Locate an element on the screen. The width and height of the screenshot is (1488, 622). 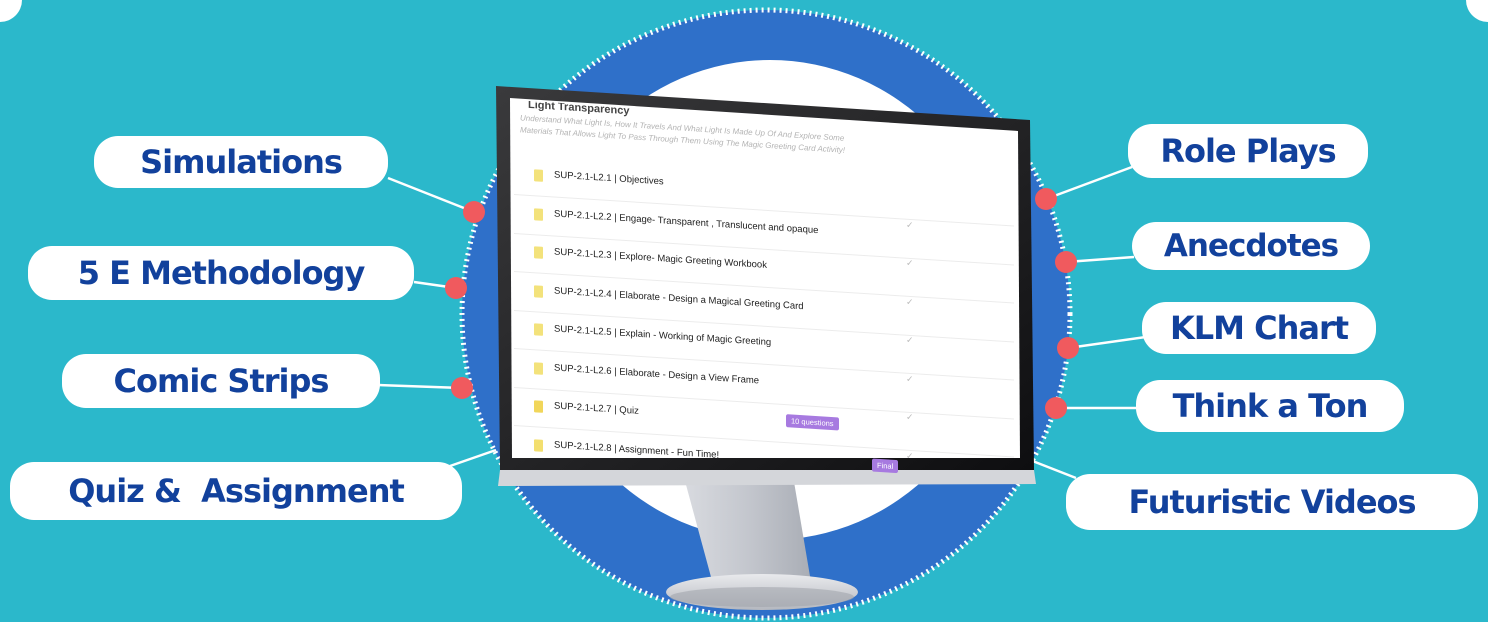
lesson-title: SUP-2.1-L2.1 | Objectives is located at coordinates (609, 178).